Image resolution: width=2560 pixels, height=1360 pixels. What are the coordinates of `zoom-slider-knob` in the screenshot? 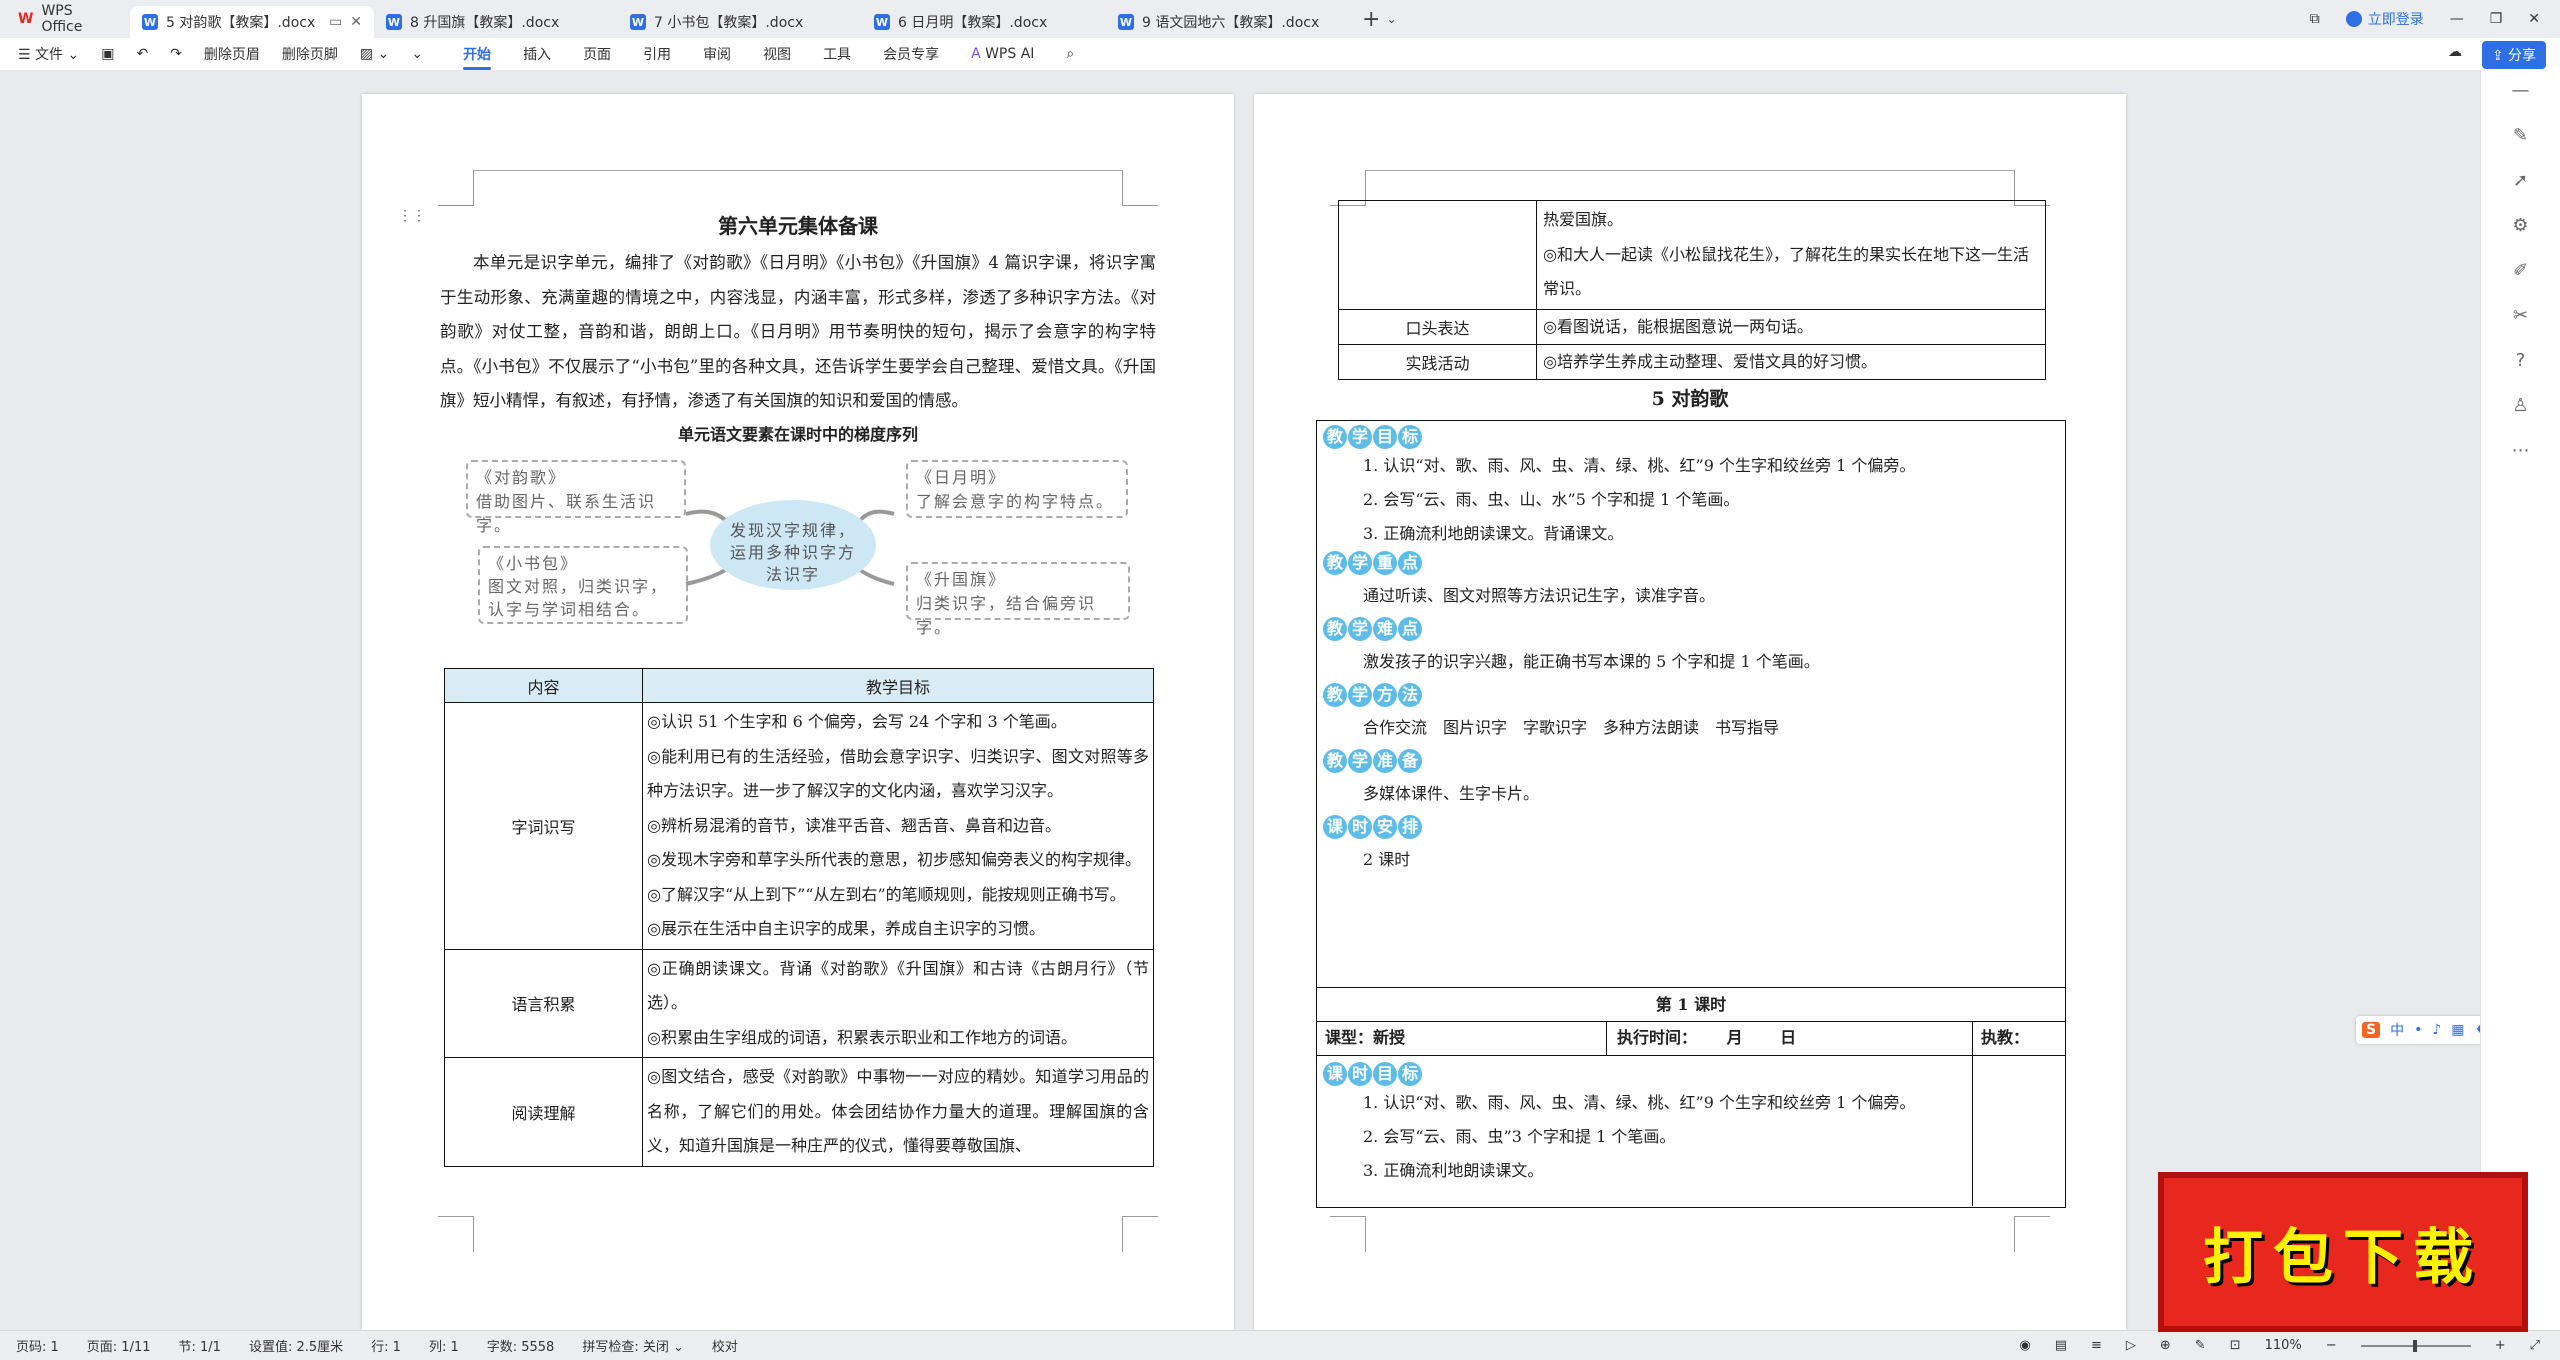 It's located at (2414, 1345).